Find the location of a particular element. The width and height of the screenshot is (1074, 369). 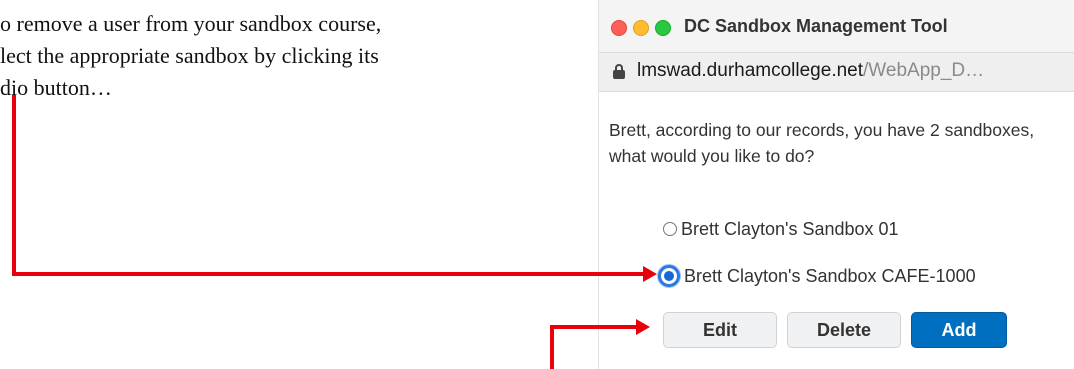

add-button: Add is located at coordinates (959, 330).